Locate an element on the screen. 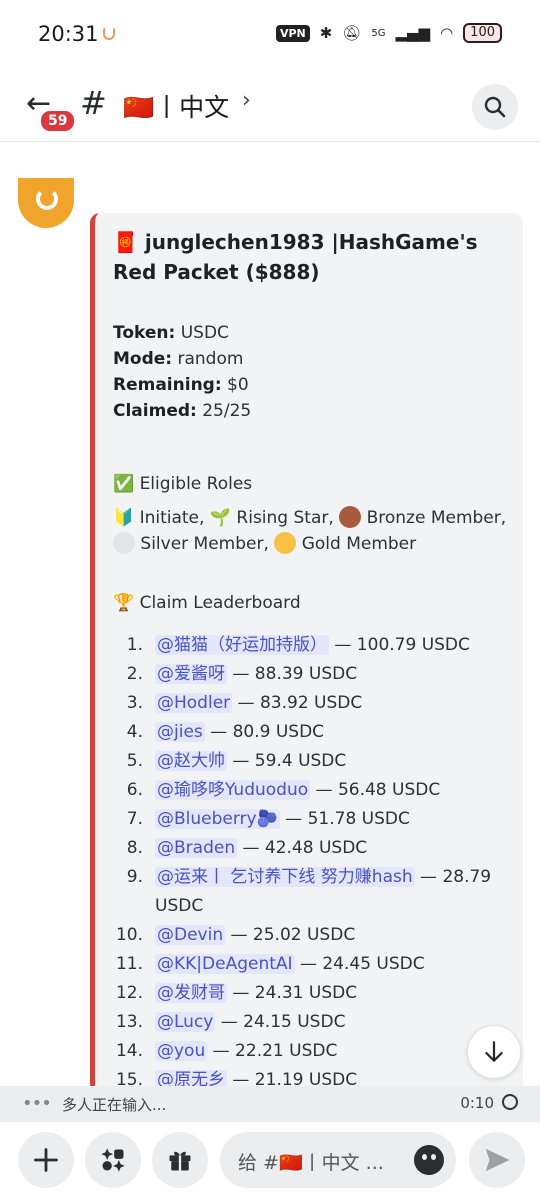 The height and width of the screenshot is (1199, 540). arrow-down-icon is located at coordinates (494, 1051).